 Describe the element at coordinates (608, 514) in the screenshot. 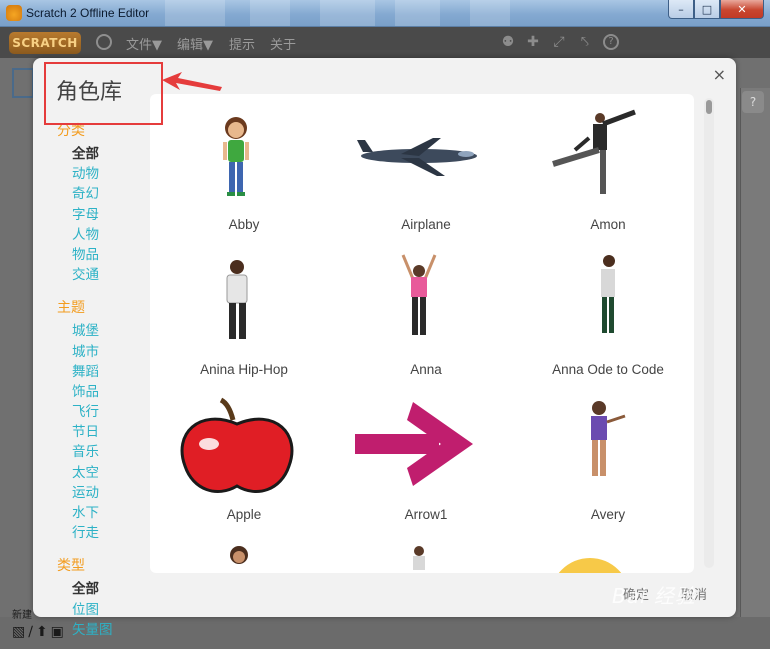

I see `sprite-name: Avery` at that location.